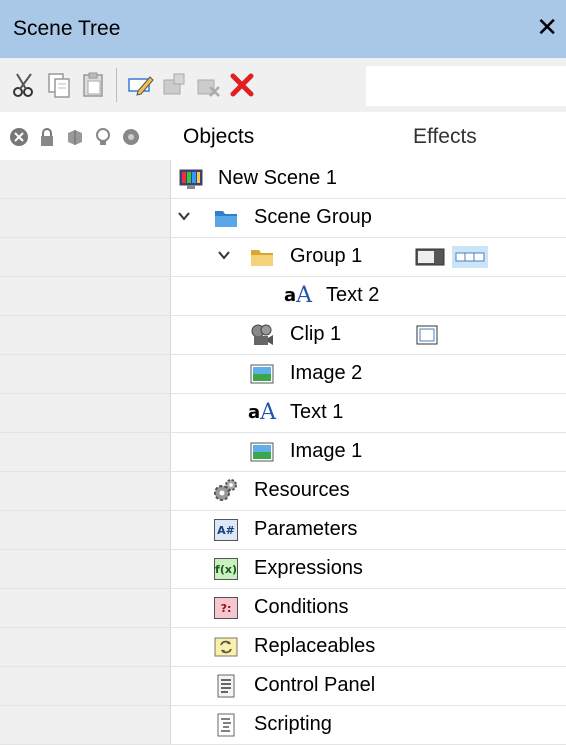 The width and height of the screenshot is (566, 745). Describe the element at coordinates (283, 85) in the screenshot. I see `toolbar` at that location.